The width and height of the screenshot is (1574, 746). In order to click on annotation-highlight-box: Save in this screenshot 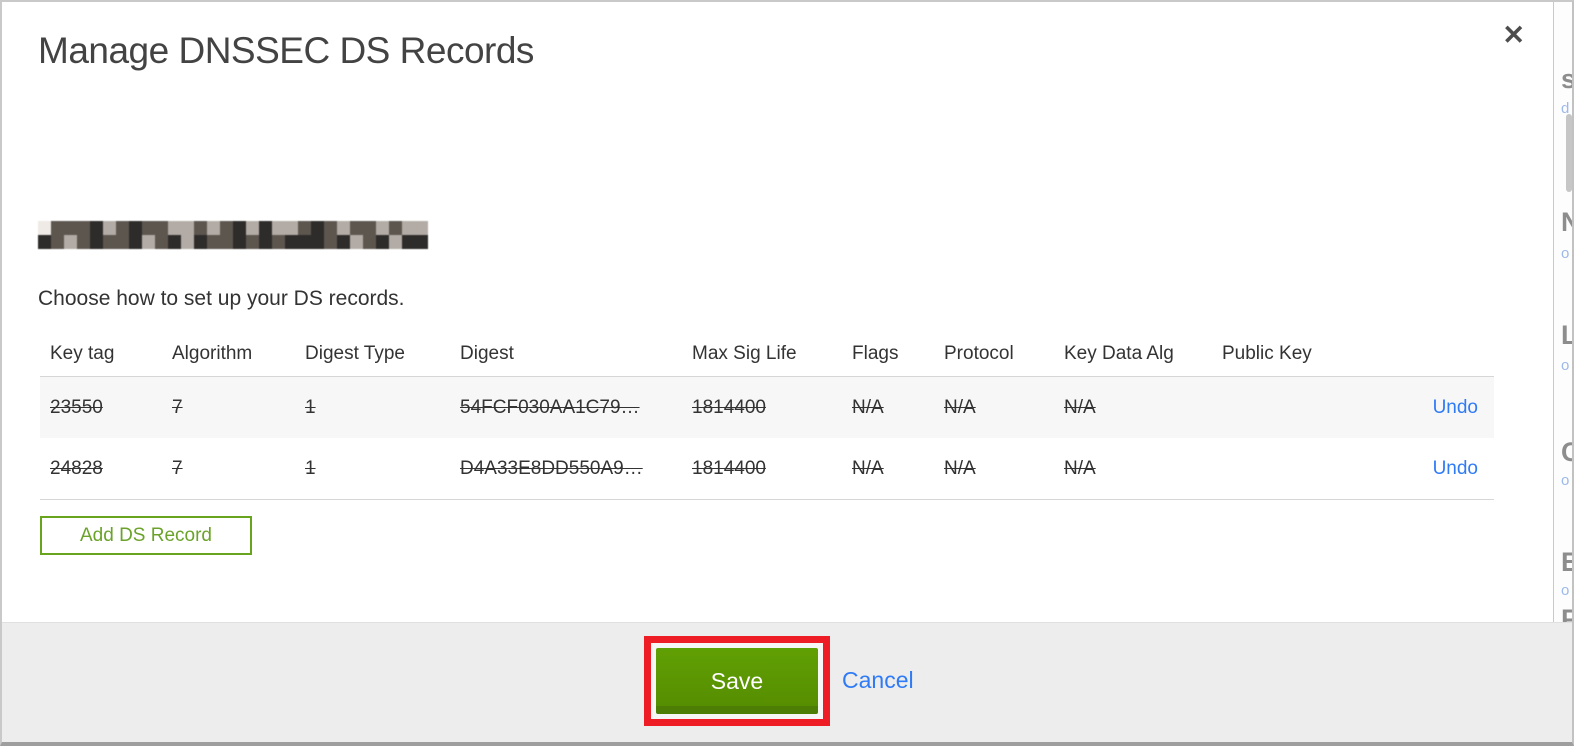, I will do `click(737, 681)`.